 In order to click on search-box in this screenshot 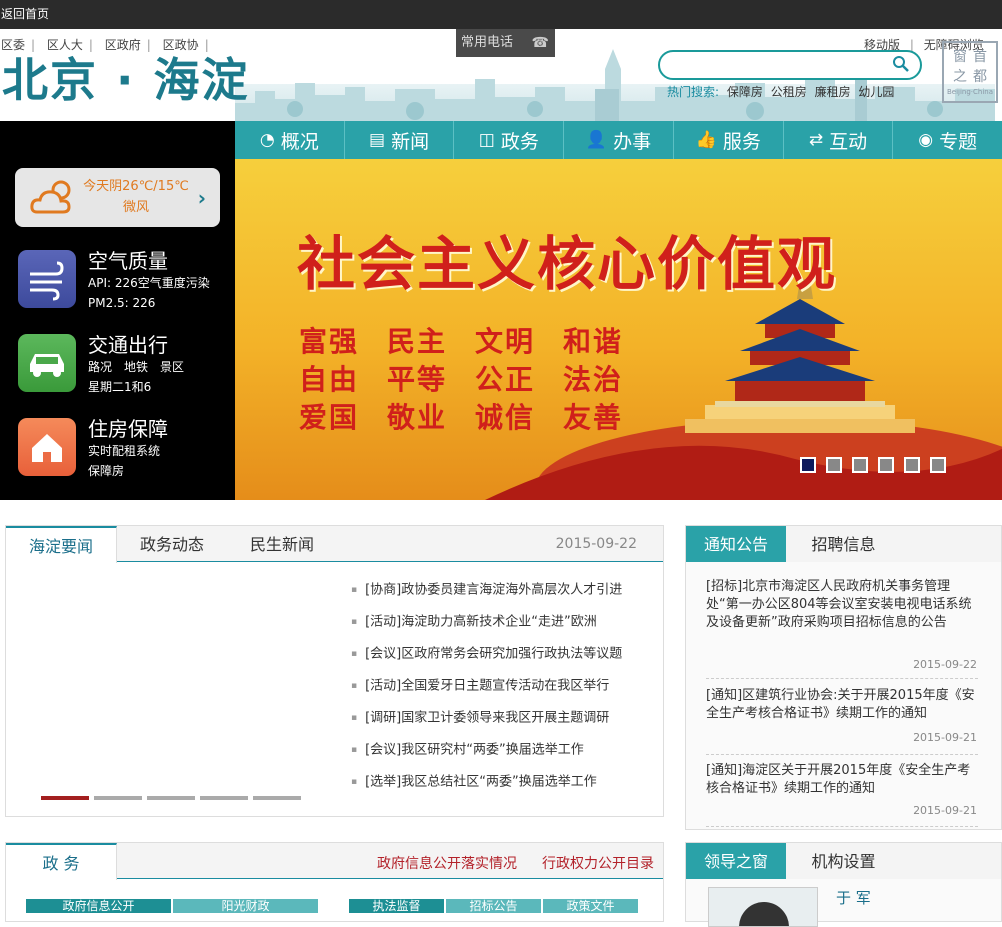, I will do `click(790, 65)`.